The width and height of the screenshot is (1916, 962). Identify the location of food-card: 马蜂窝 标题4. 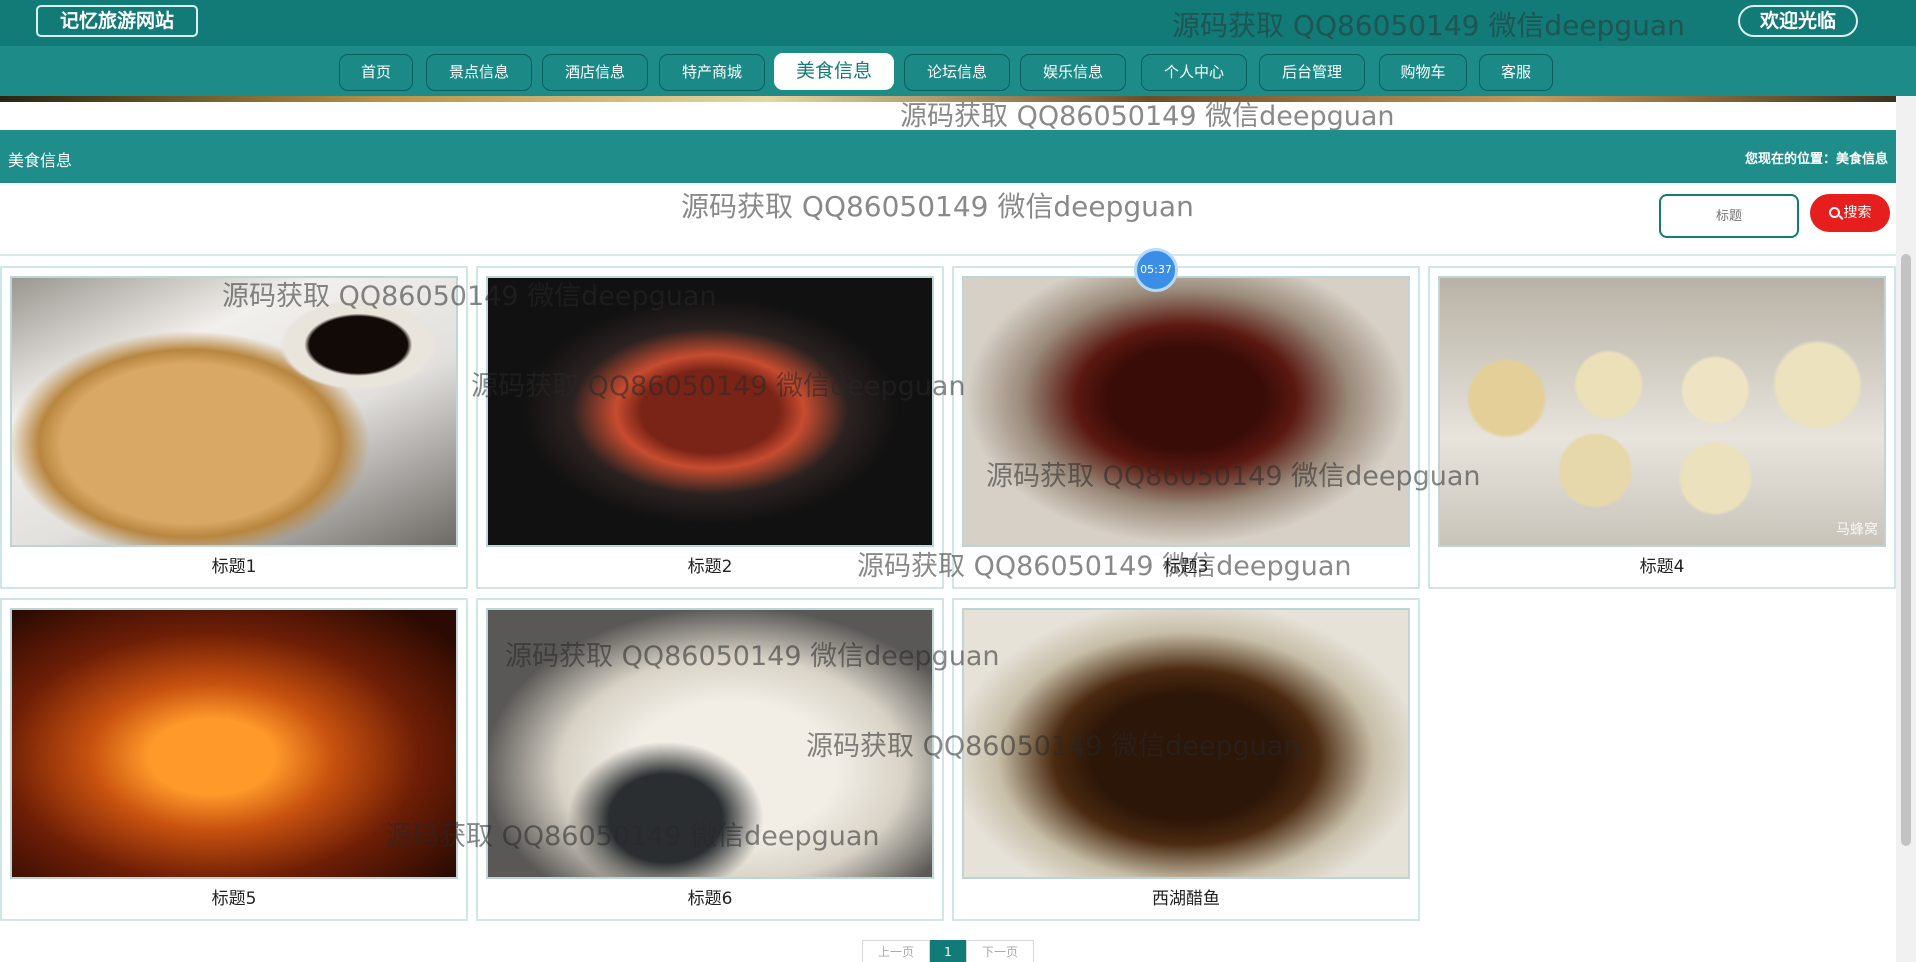
(1662, 427).